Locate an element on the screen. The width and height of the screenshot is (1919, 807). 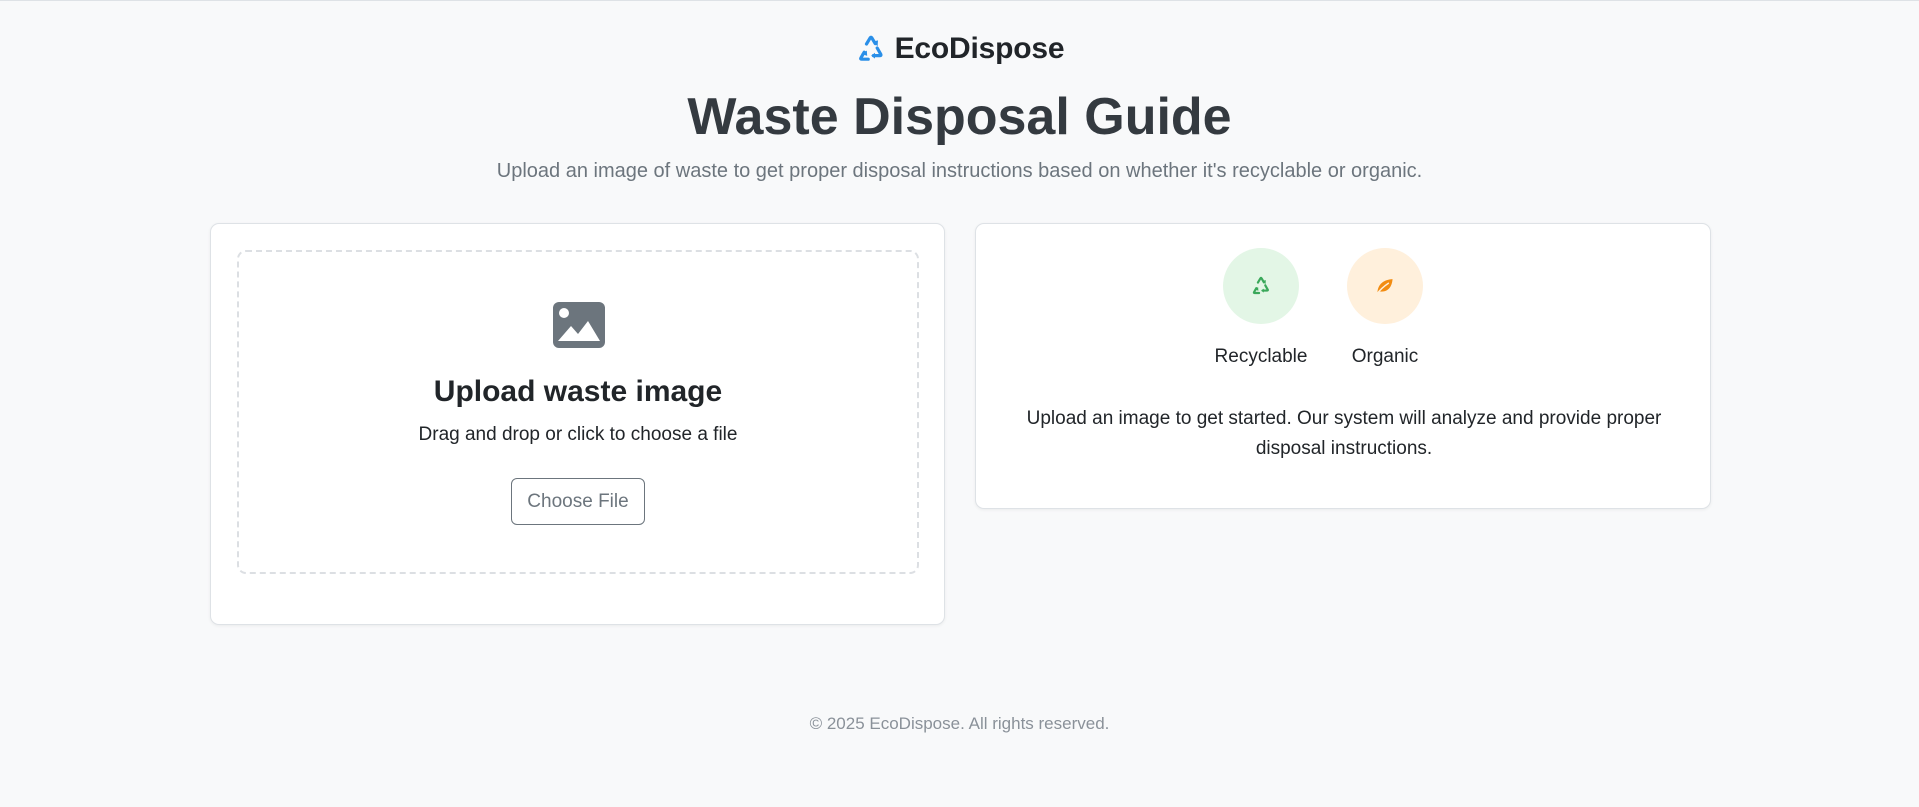
choose-file-button: Choose File is located at coordinates (578, 501).